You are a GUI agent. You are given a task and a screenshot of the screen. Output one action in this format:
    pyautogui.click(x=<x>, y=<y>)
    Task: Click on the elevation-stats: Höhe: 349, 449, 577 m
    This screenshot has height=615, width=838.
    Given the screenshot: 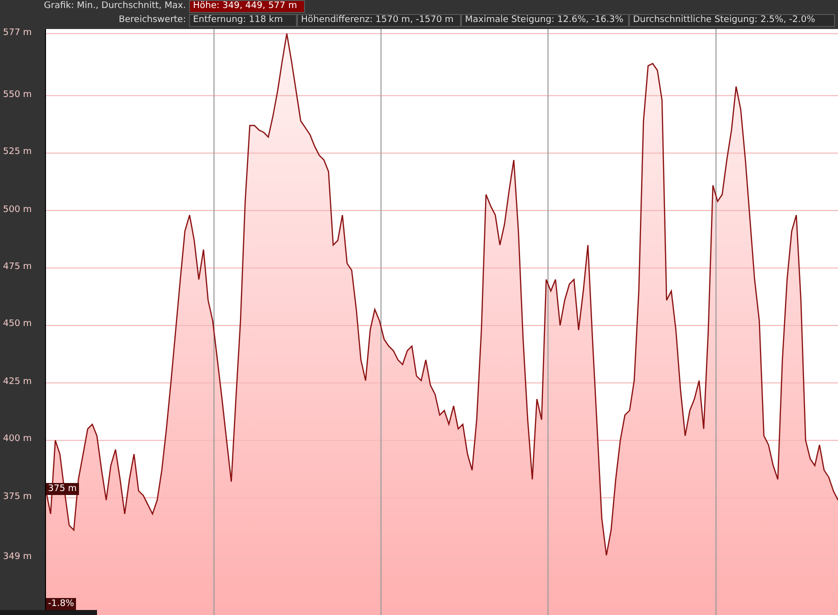 What is the action you would take?
    pyautogui.click(x=247, y=6)
    